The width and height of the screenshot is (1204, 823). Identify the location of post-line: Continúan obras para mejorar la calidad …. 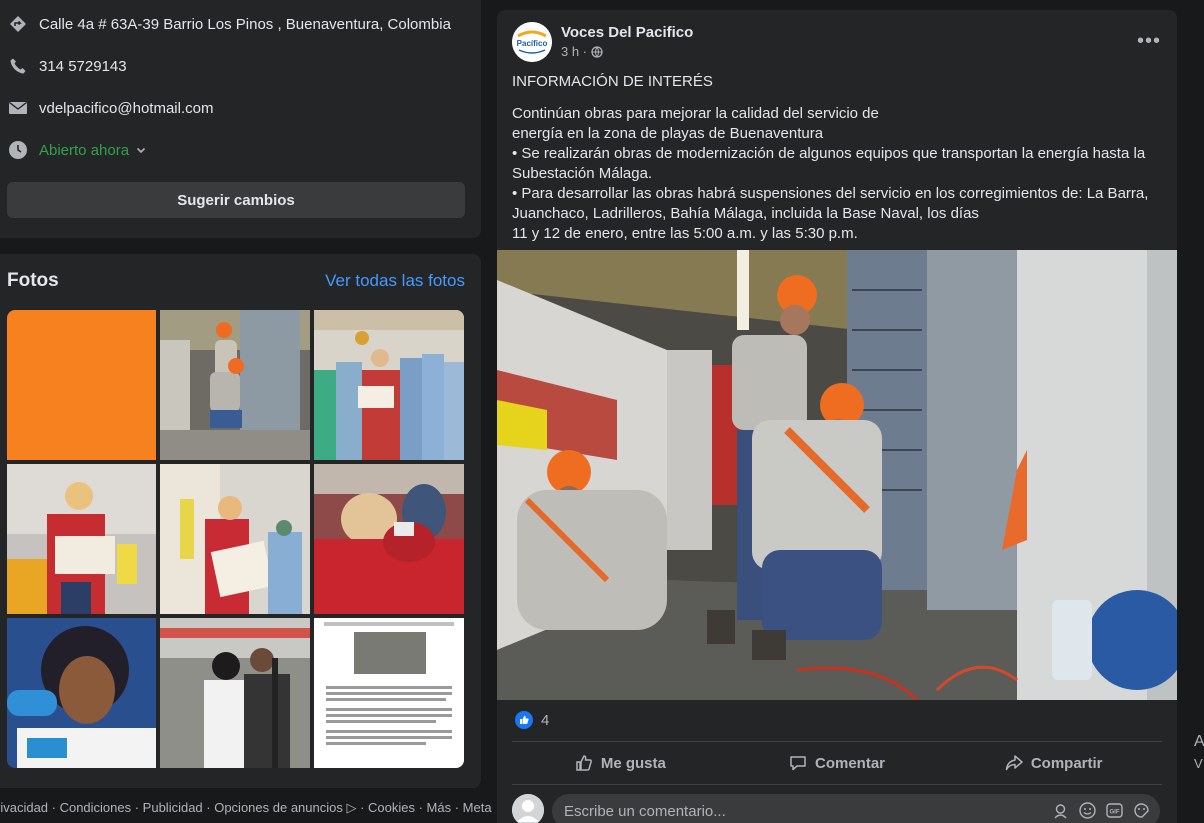
(695, 113).